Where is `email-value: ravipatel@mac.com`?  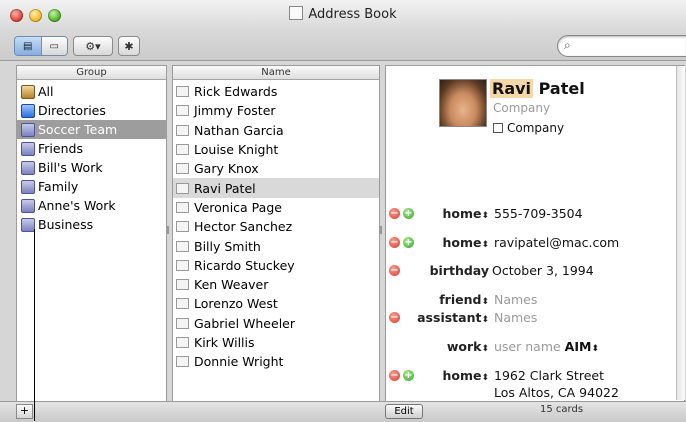 email-value: ravipatel@mac.com is located at coordinates (556, 242).